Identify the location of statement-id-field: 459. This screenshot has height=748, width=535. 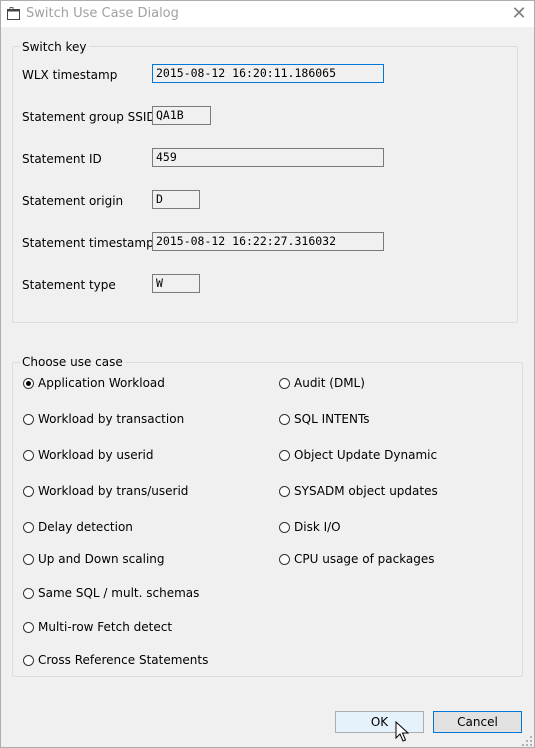
(268, 157).